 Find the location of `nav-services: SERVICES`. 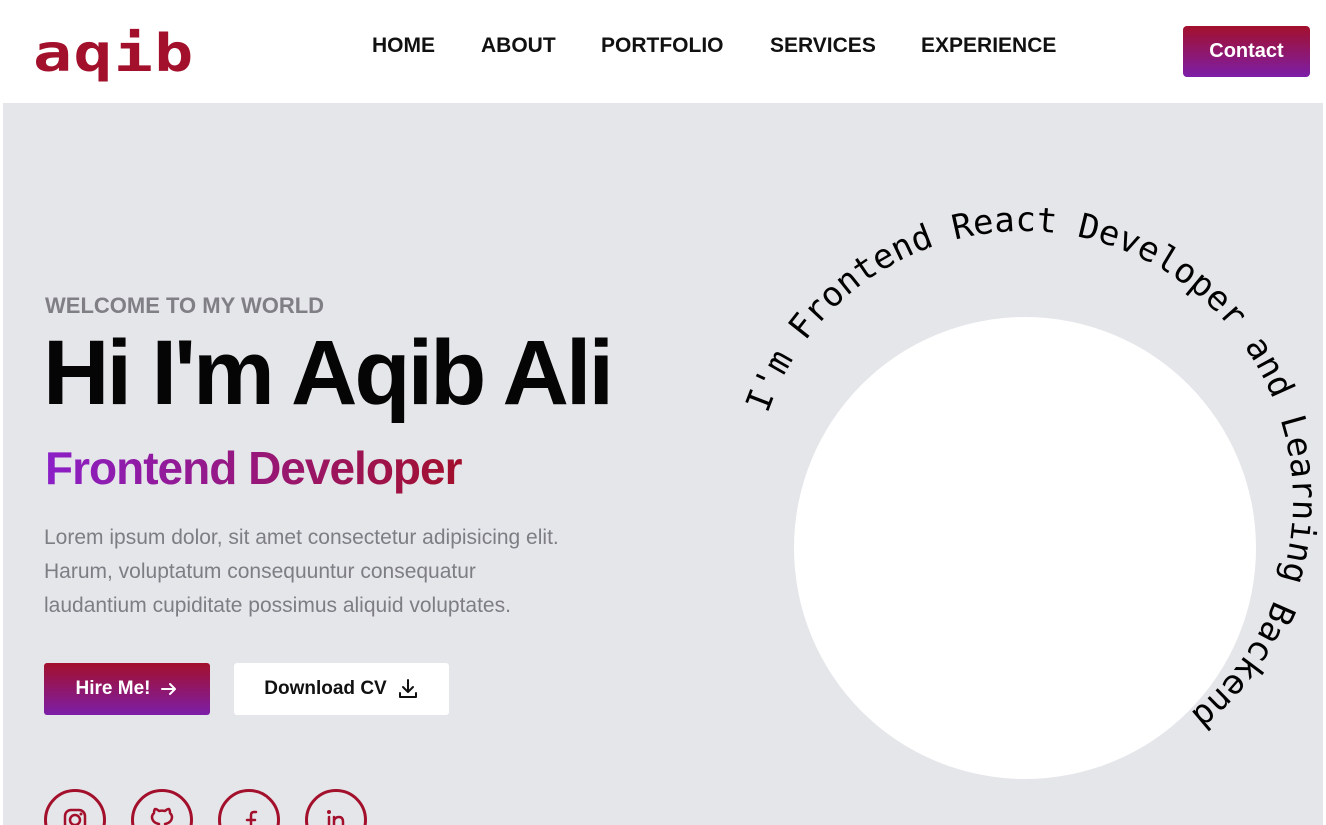

nav-services: SERVICES is located at coordinates (823, 46).